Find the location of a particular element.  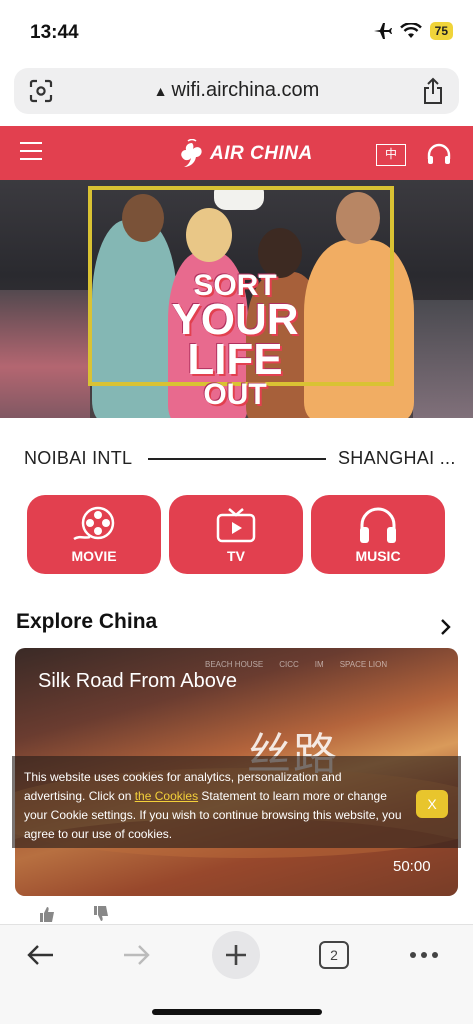

music-button: MUSIC is located at coordinates (378, 534).